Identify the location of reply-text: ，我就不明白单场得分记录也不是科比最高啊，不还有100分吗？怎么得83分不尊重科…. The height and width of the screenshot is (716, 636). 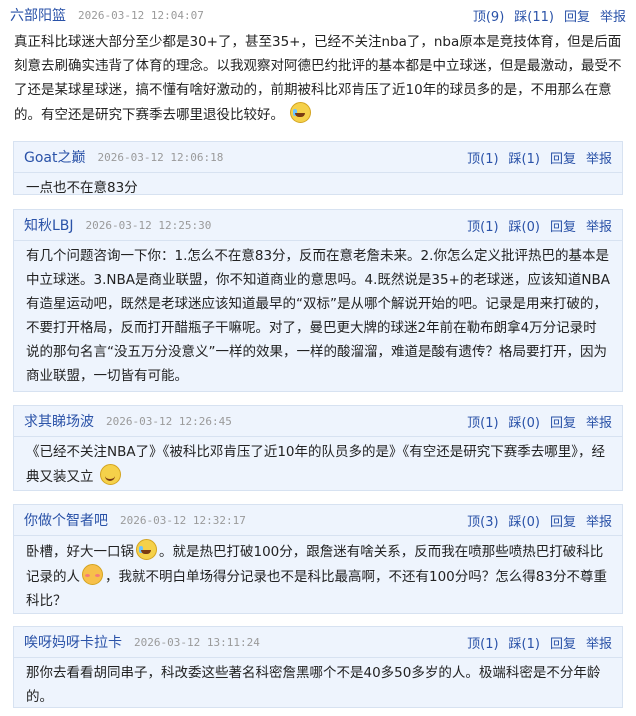
(316, 589).